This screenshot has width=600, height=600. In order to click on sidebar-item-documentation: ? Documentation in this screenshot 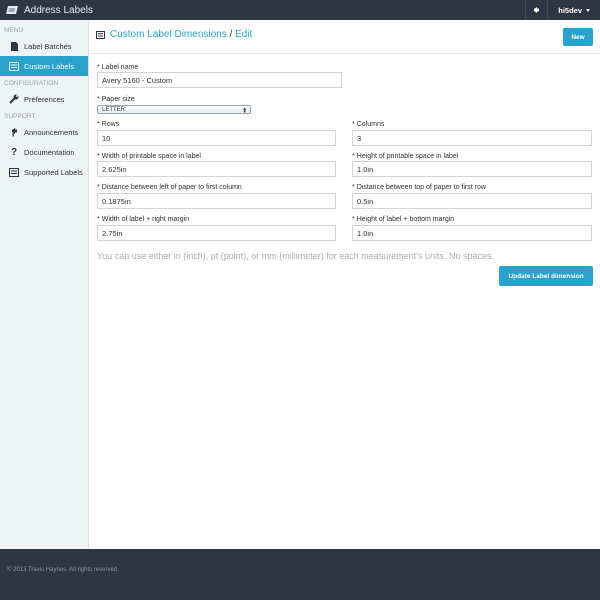, I will do `click(44, 152)`.